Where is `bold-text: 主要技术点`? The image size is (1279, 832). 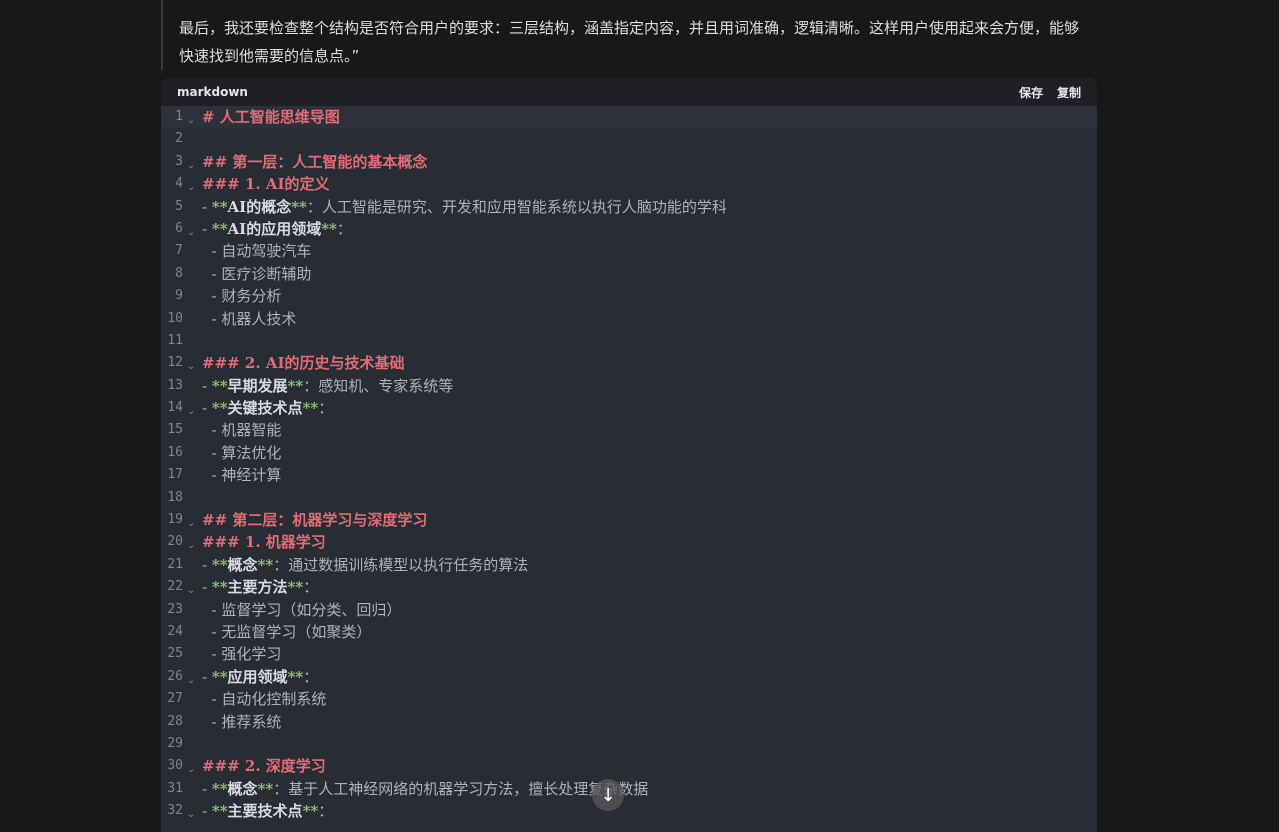 bold-text: 主要技术点 is located at coordinates (265, 811).